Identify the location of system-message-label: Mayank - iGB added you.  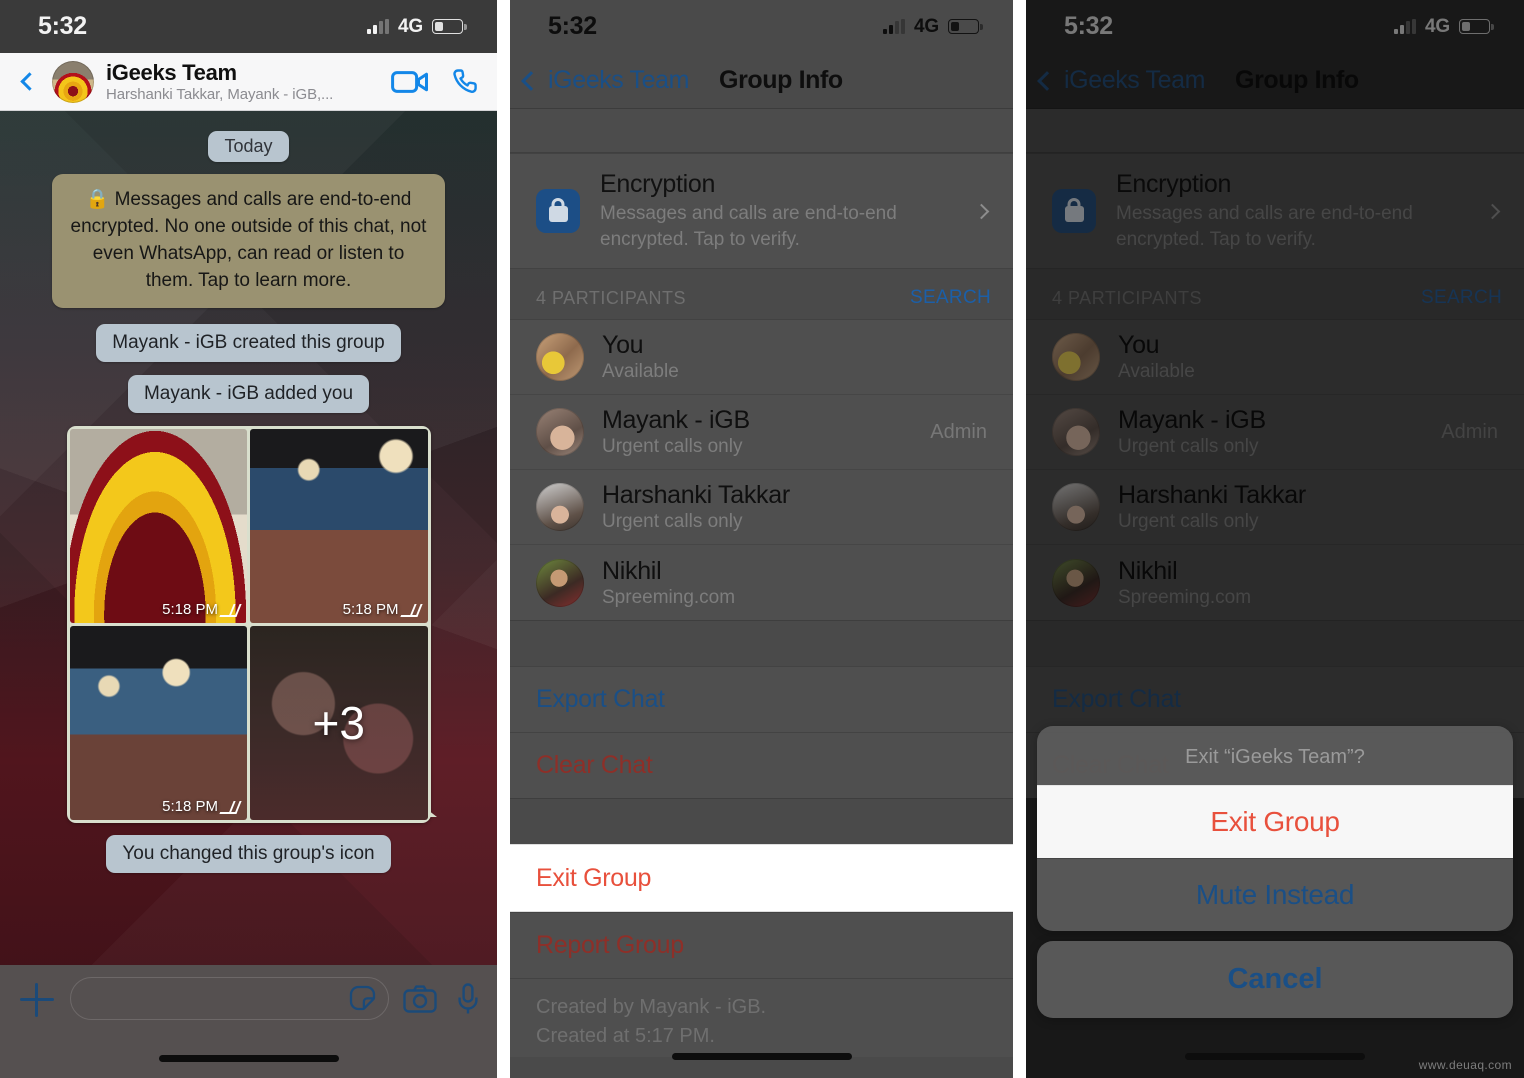
(248, 393).